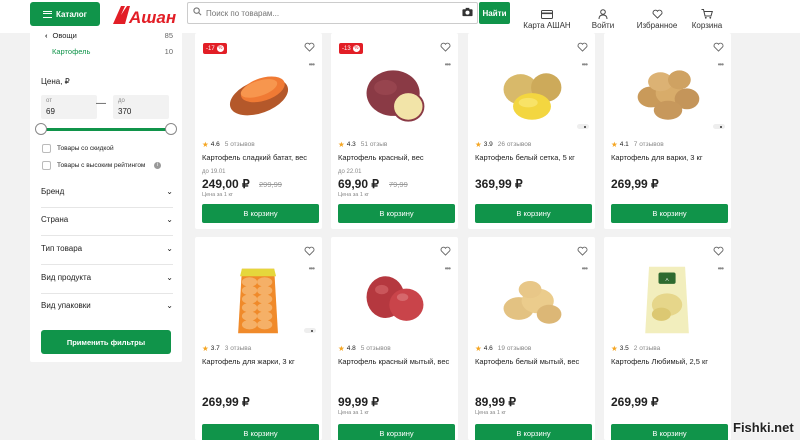 This screenshot has height=440, width=800. I want to click on logo-text: Ашан, so click(152, 17).